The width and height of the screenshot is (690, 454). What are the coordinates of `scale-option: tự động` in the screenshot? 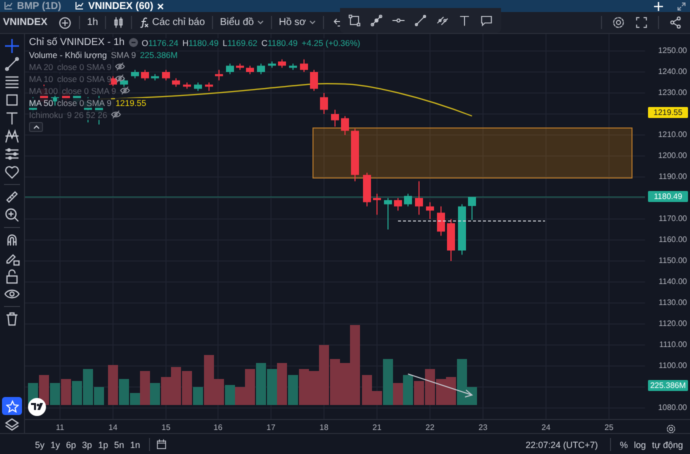 It's located at (667, 445).